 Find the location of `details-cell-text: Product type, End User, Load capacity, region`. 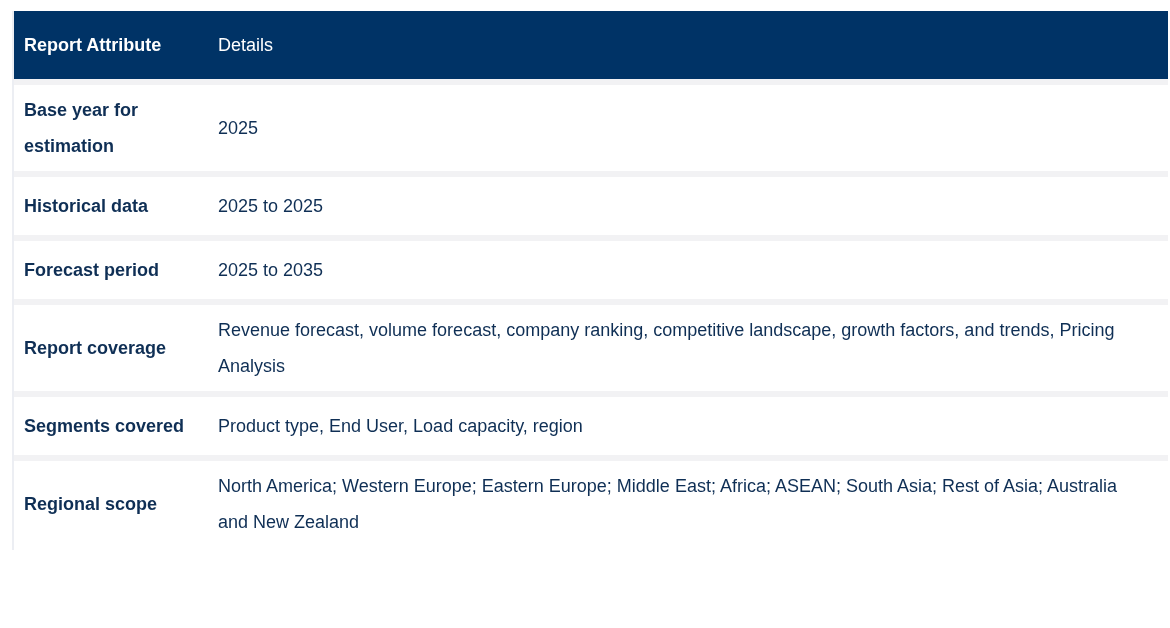

details-cell-text: Product type, End User, Load capacity, region is located at coordinates (400, 426).